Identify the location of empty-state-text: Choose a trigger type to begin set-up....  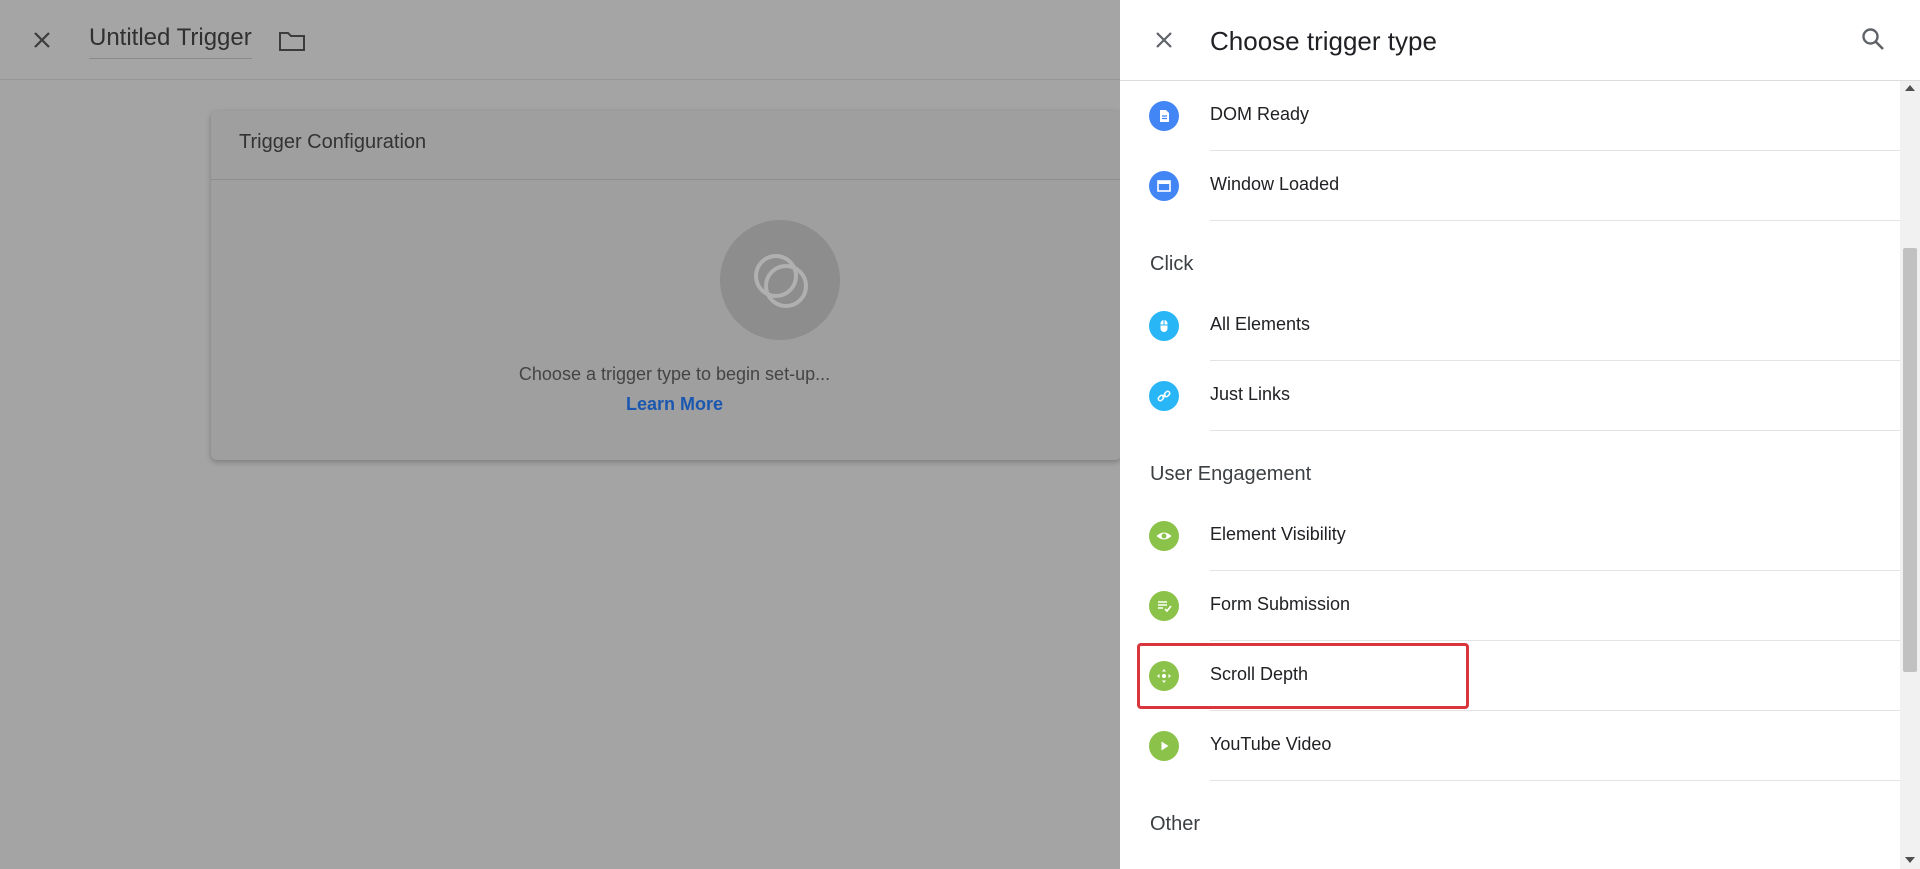
(674, 374).